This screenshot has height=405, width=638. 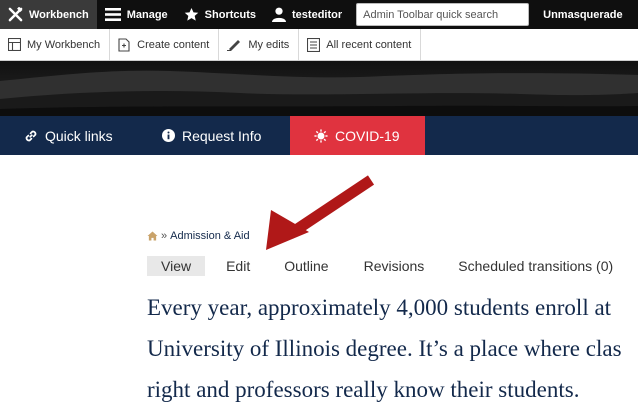 I want to click on grid-icon, so click(x=14, y=44).